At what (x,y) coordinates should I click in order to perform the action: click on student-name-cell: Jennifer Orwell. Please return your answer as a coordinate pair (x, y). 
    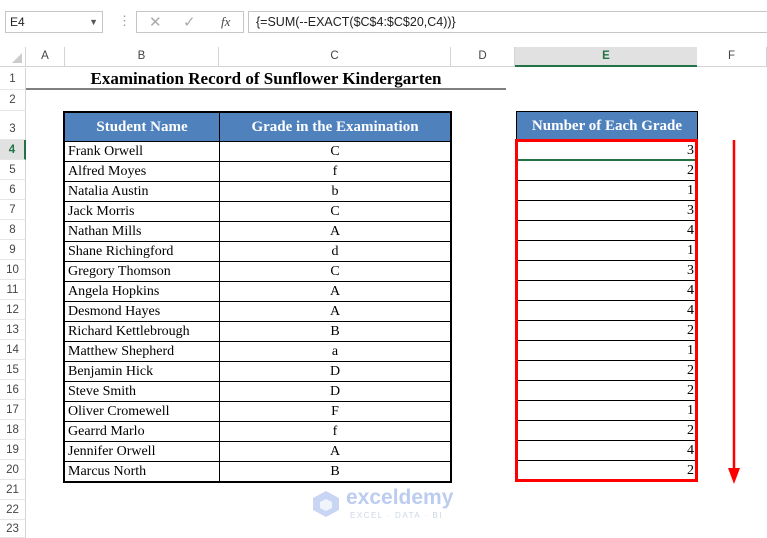
    Looking at the image, I should click on (141, 451).